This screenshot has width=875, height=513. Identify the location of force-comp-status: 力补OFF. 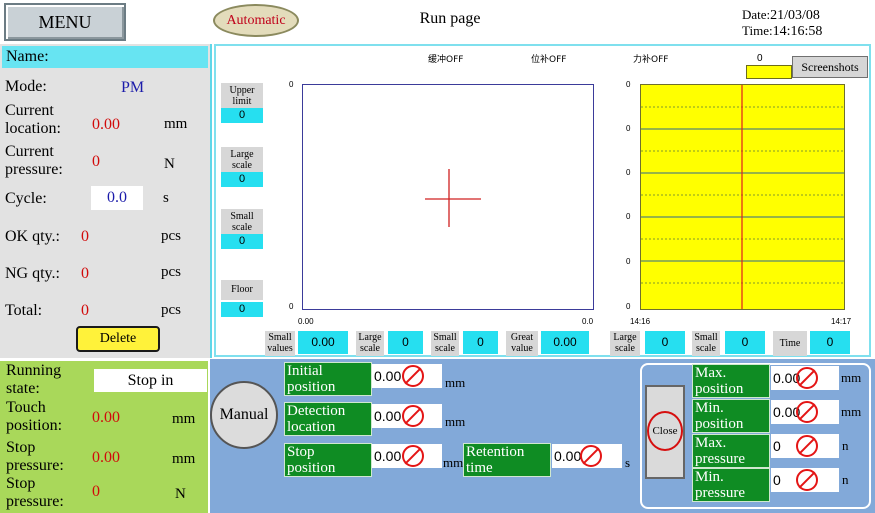
(651, 60).